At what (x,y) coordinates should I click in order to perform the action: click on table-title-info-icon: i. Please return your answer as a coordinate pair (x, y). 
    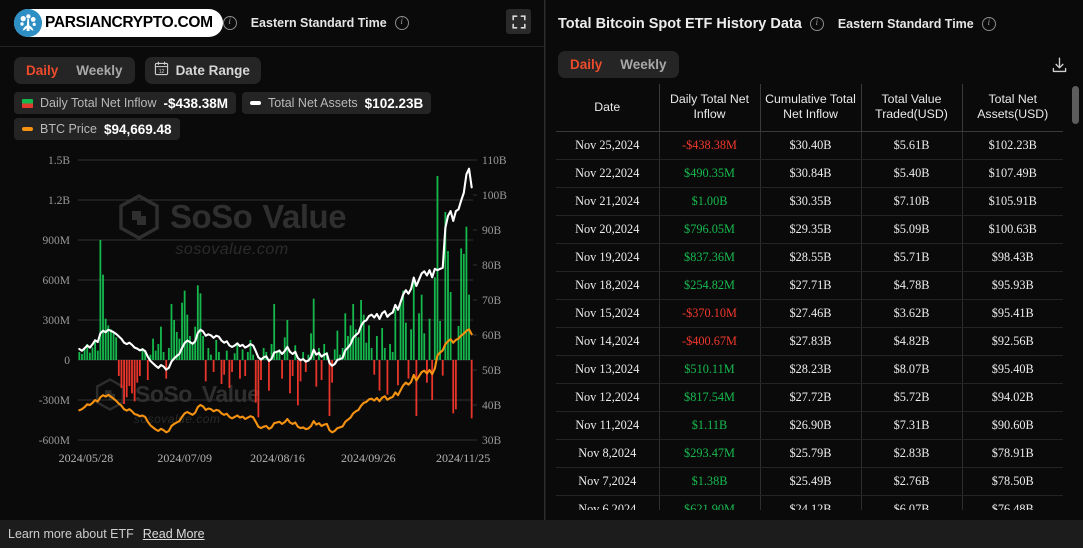
    Looking at the image, I should click on (816, 23).